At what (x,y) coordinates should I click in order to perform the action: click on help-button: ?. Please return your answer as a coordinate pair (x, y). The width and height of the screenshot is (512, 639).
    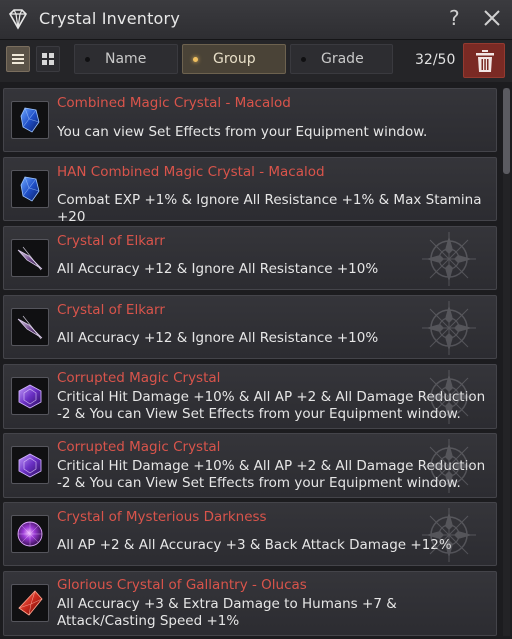
    Looking at the image, I should click on (454, 18).